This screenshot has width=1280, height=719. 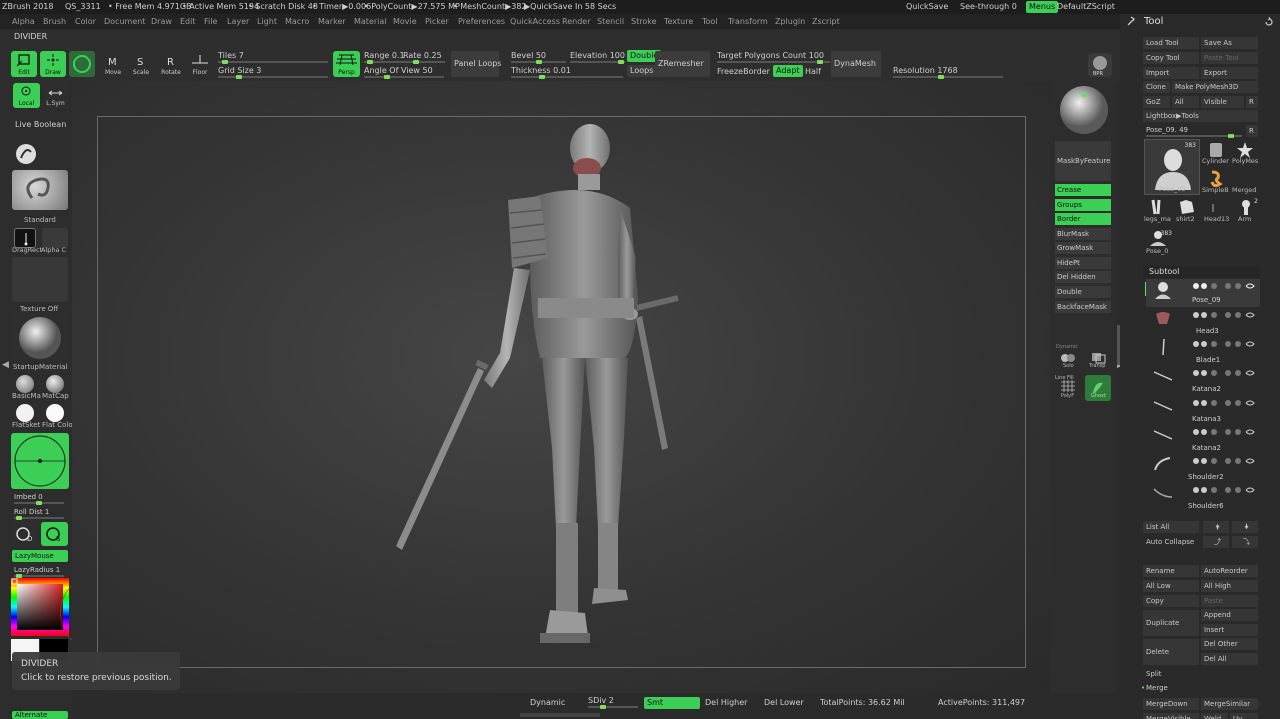 What do you see at coordinates (678, 21) in the screenshot?
I see `menu-texture: Texture` at bounding box center [678, 21].